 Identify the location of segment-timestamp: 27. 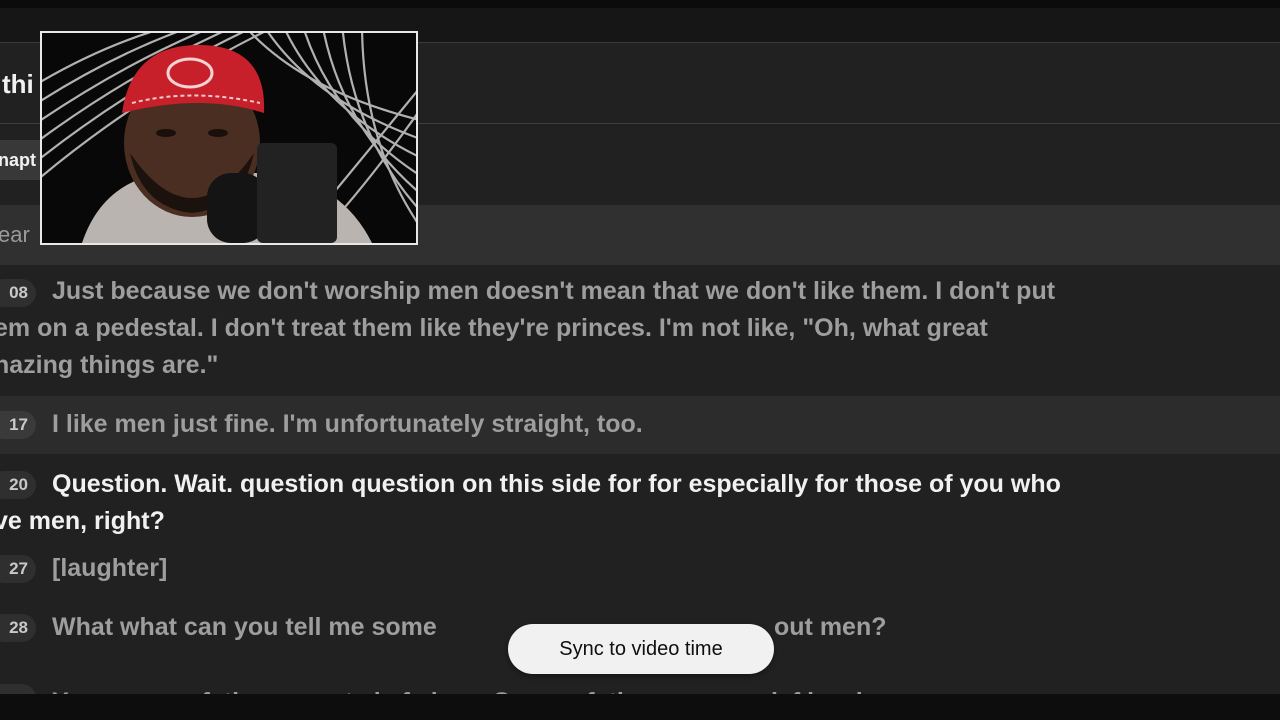
(18, 569).